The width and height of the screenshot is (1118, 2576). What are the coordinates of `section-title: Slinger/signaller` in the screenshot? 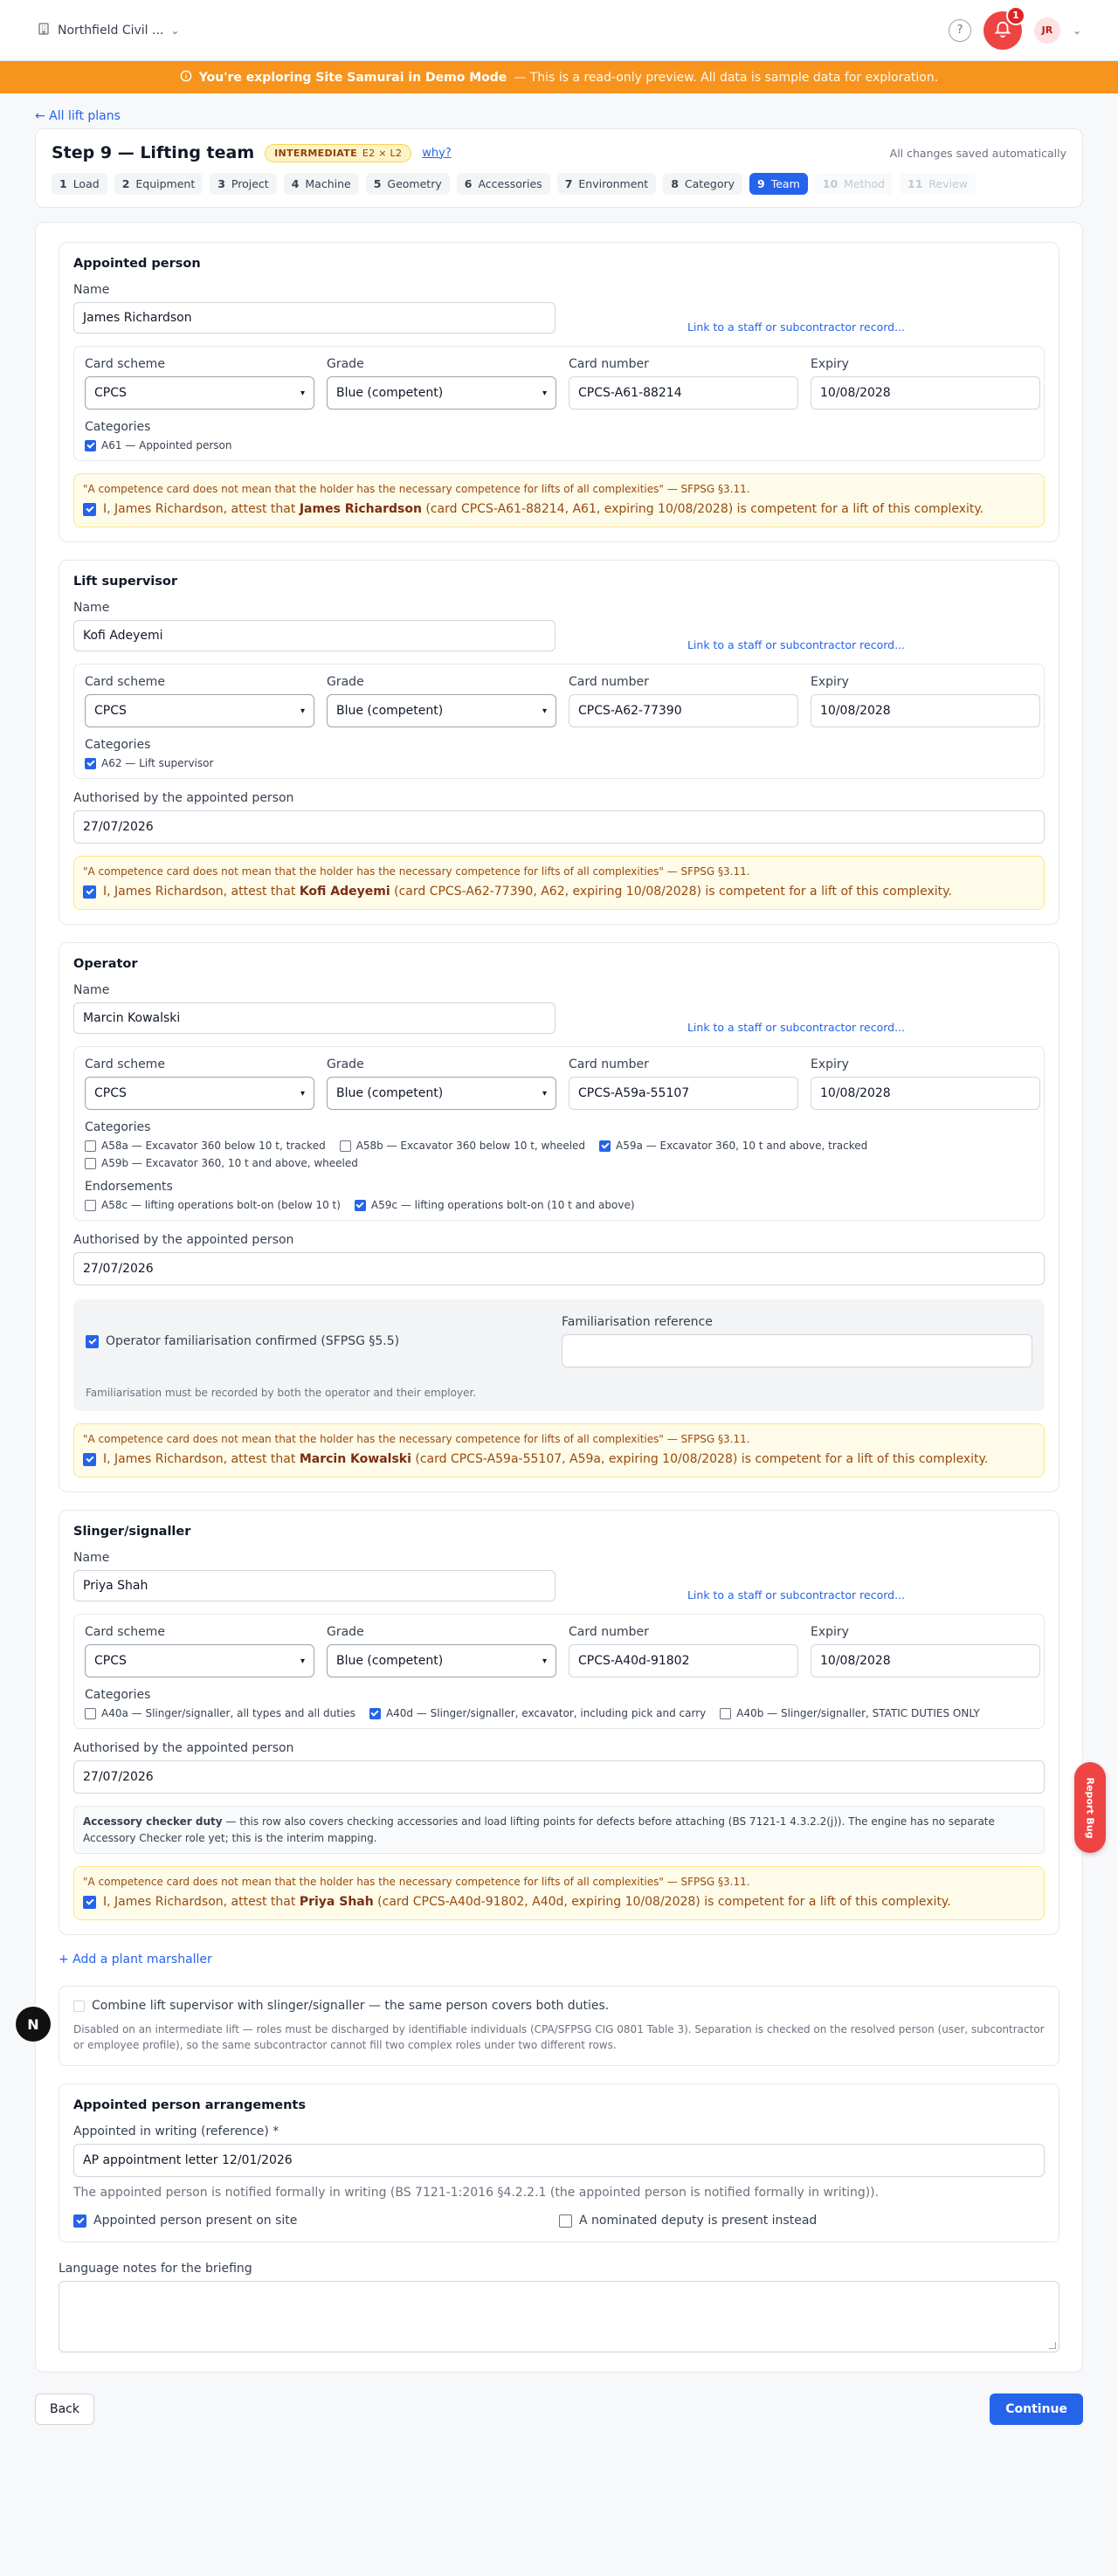 It's located at (132, 1532).